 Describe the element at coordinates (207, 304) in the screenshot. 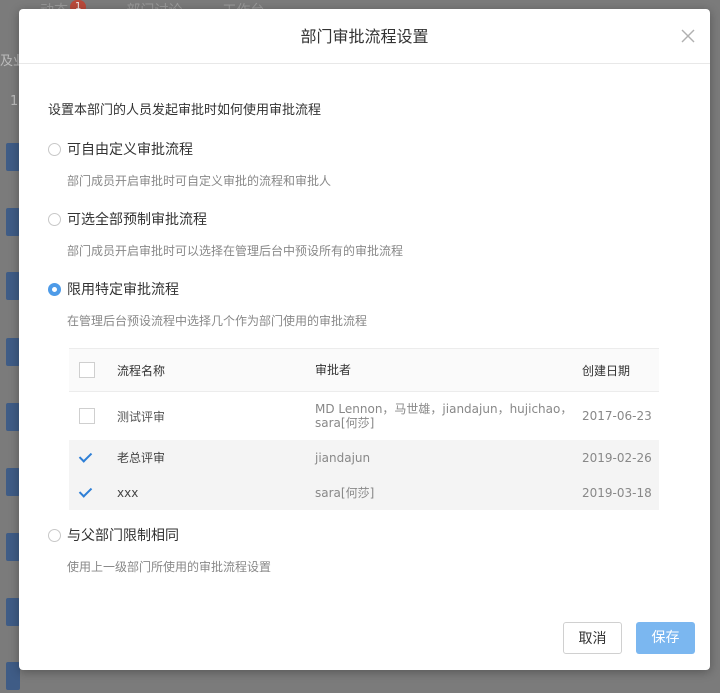

I see `option-specific-flows: 限用特定审批流程 在管理后台预设流程中选择几个作为部门使用的审批流程` at that location.